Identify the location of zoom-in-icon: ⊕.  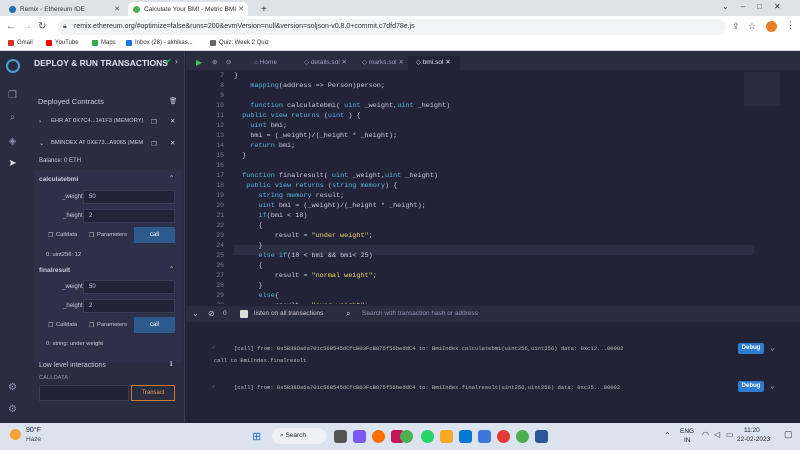
(210, 63).